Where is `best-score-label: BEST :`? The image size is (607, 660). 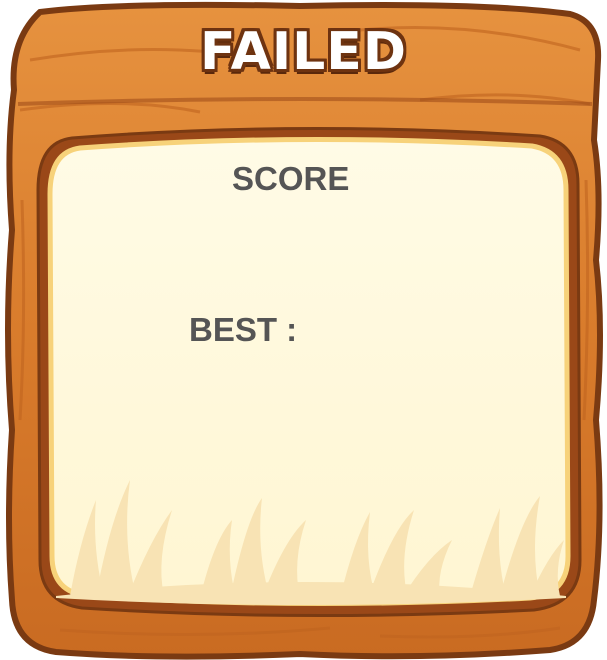 best-score-label: BEST : is located at coordinates (243, 329).